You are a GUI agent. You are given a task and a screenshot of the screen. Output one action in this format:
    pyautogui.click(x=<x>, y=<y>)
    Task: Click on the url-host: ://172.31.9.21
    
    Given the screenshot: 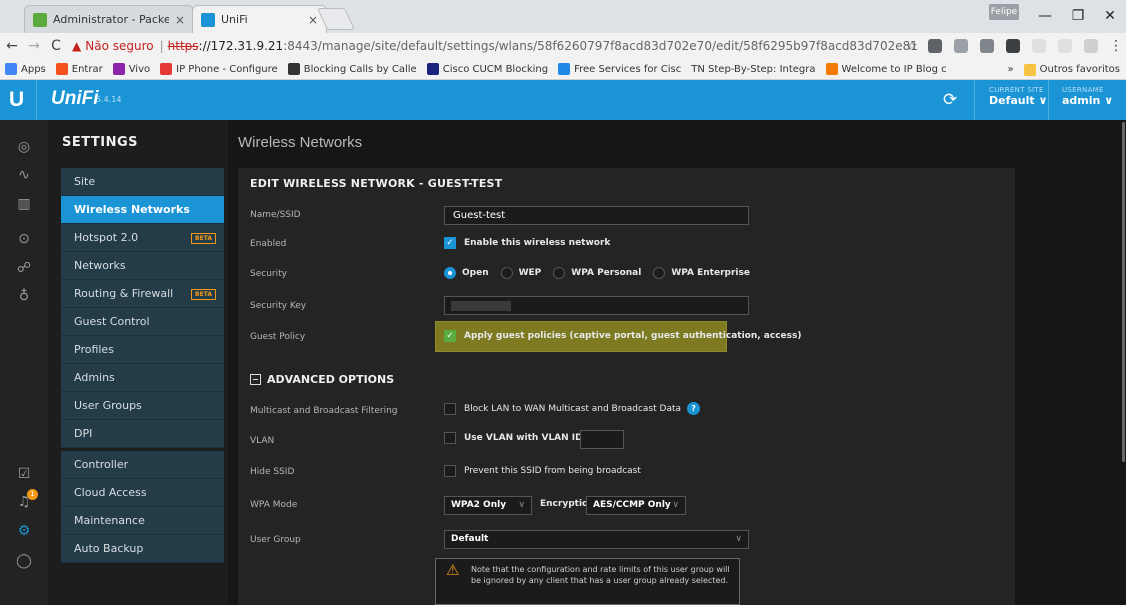 What is the action you would take?
    pyautogui.click(x=241, y=46)
    